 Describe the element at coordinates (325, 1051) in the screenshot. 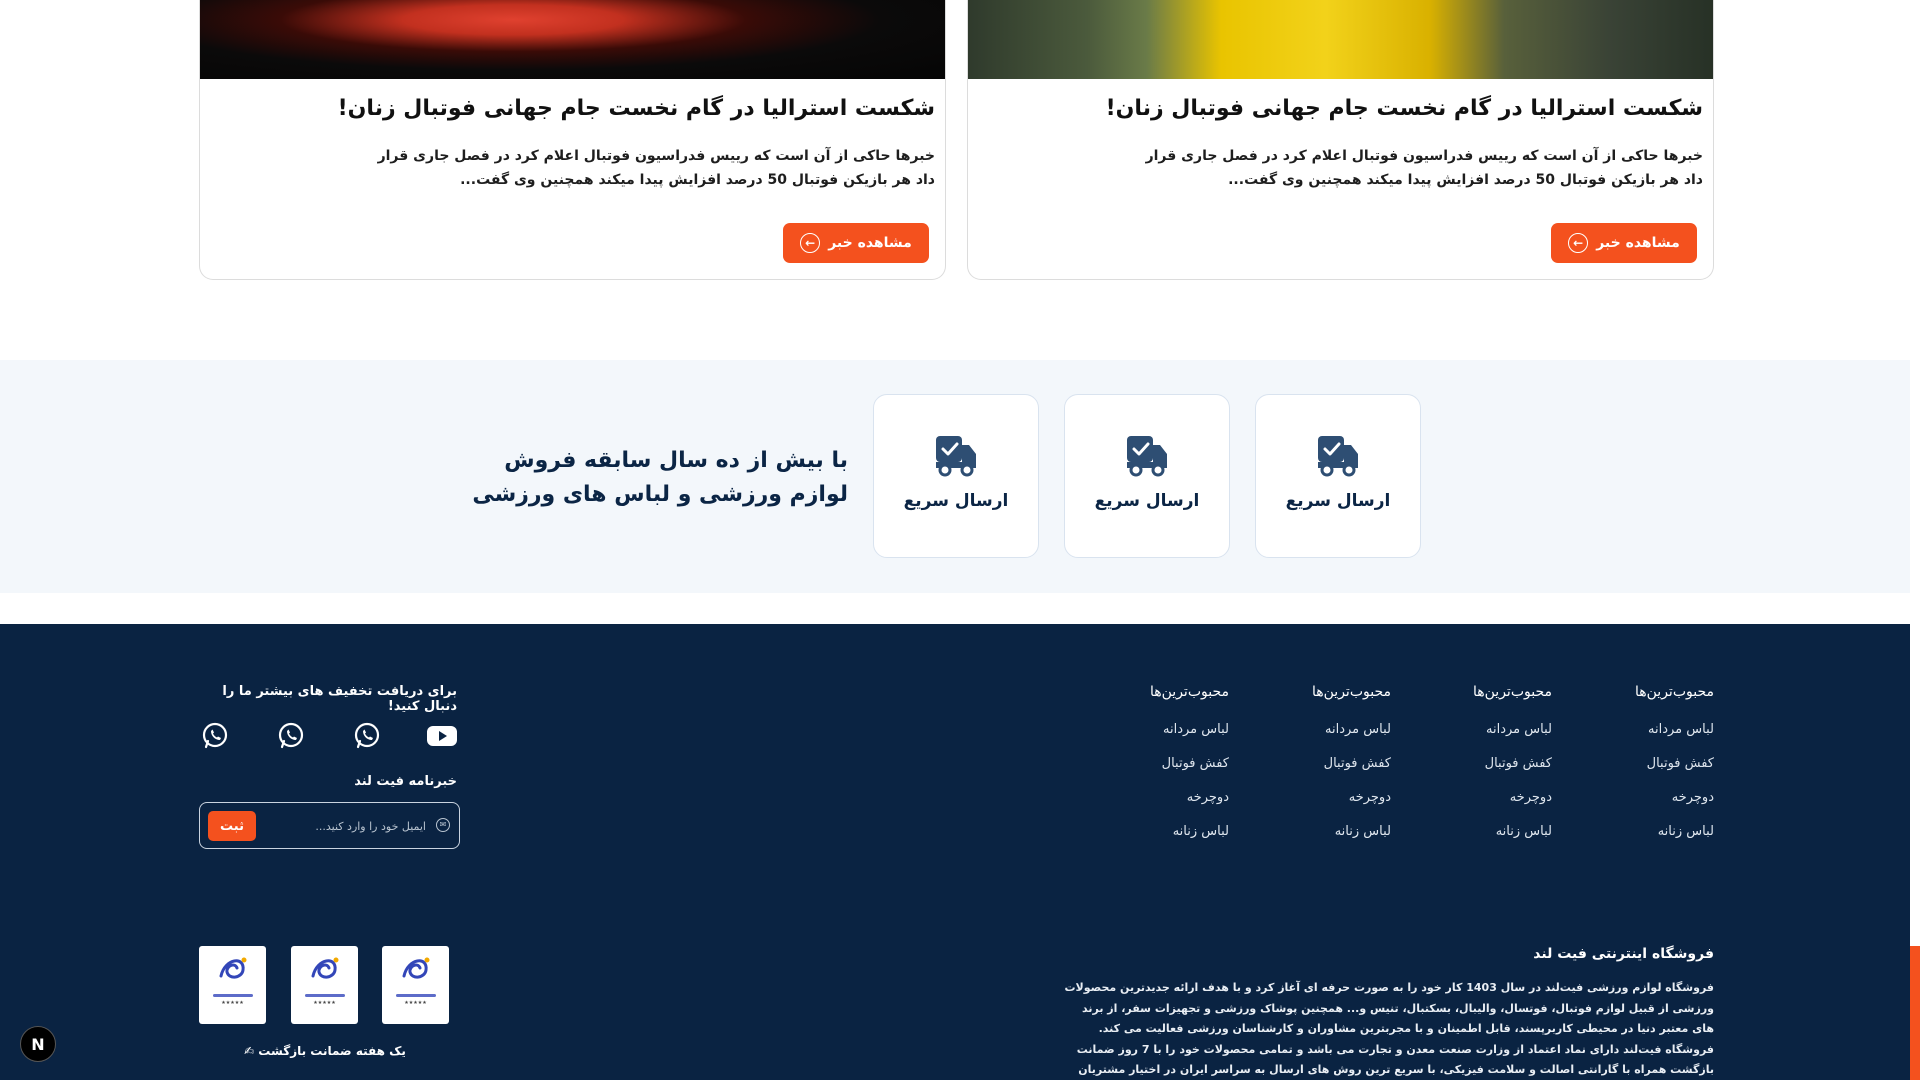

I see `return-guarantee-text: یک هفته ضمانت بازگشت ✍` at that location.